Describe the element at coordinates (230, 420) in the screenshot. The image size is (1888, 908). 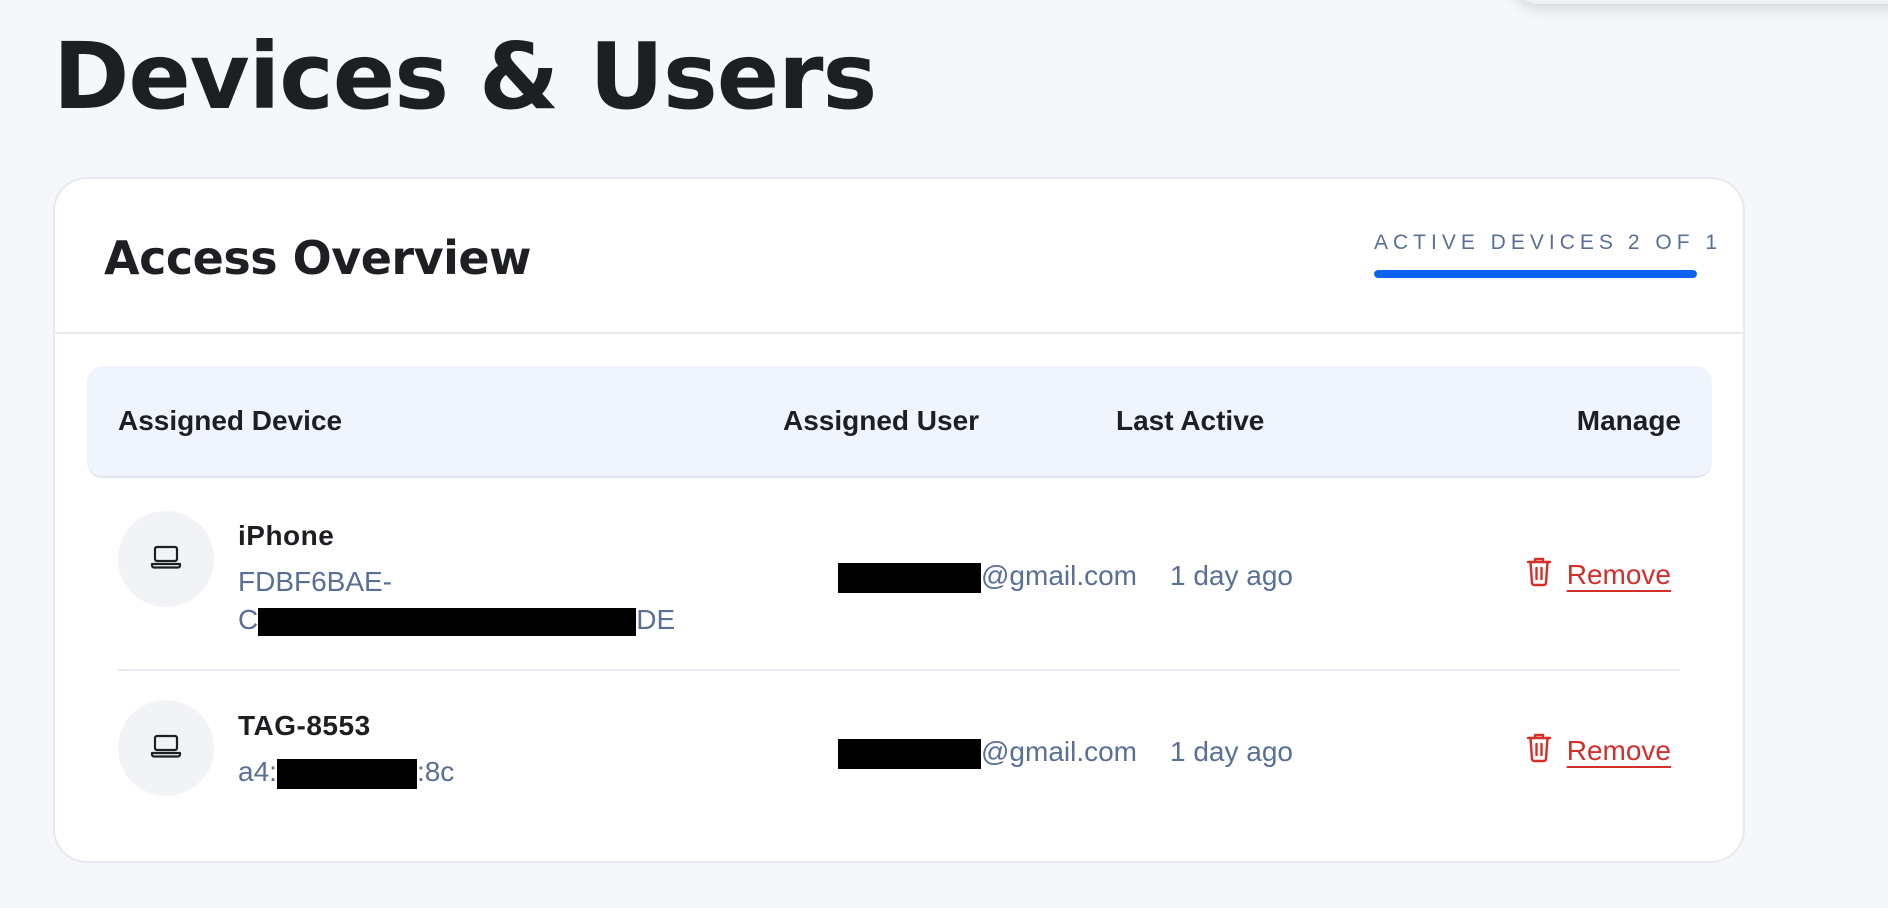
I see `column-header-device: Assigned Device` at that location.